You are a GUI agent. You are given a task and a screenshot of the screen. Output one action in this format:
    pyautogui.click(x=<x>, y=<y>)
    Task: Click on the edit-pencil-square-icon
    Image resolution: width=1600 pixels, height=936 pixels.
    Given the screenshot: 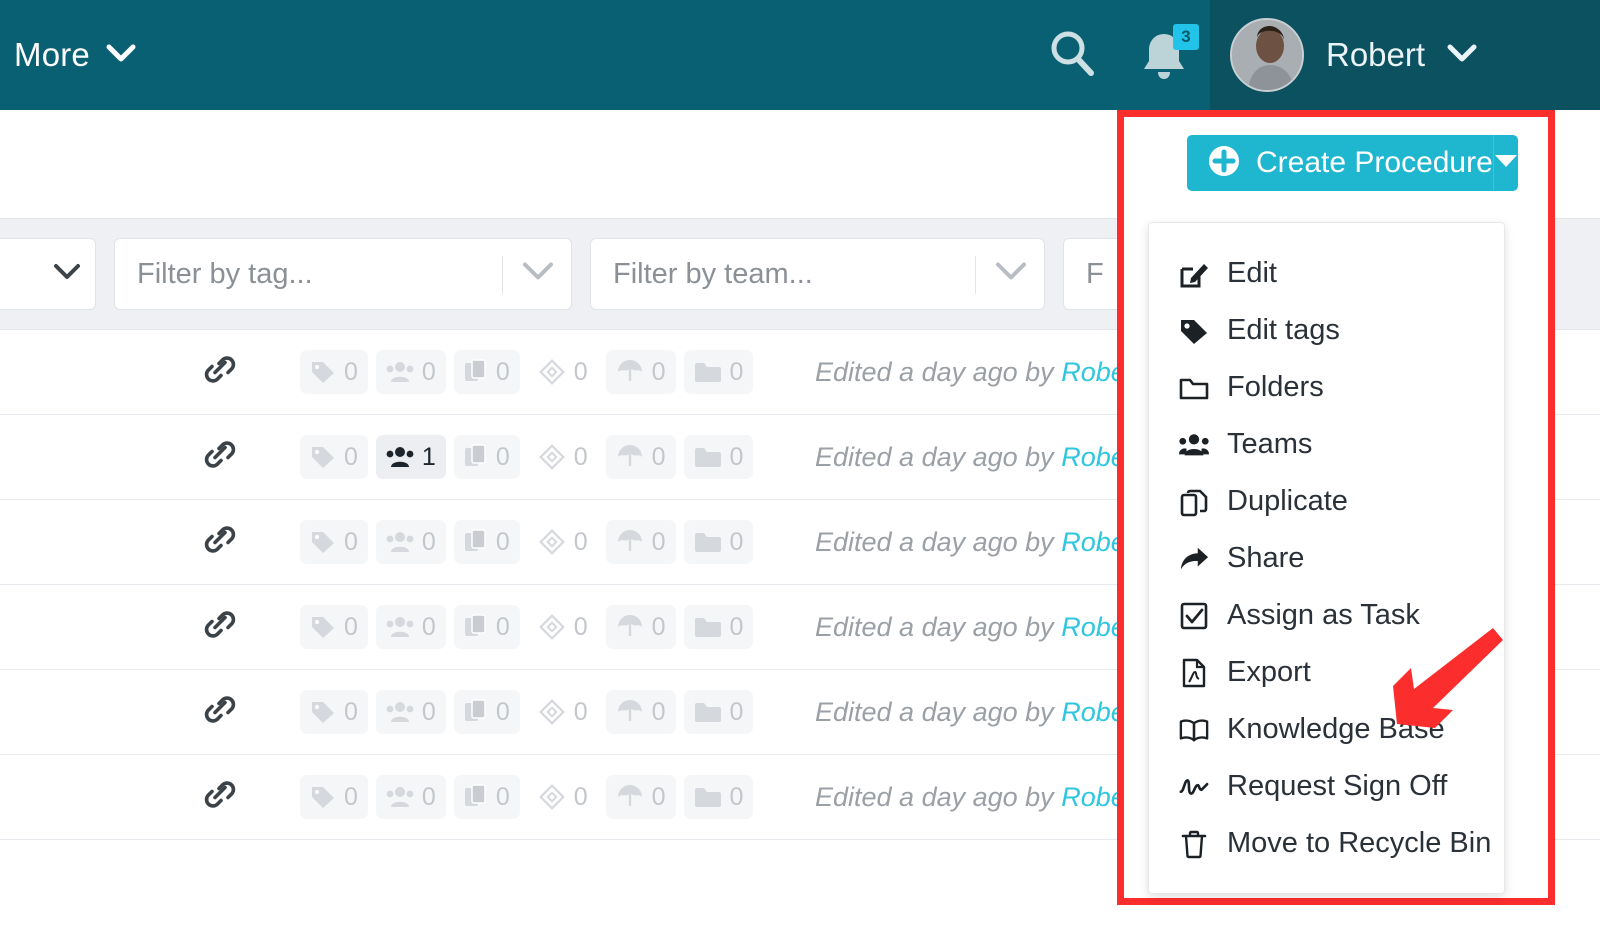 What is the action you would take?
    pyautogui.click(x=1194, y=274)
    